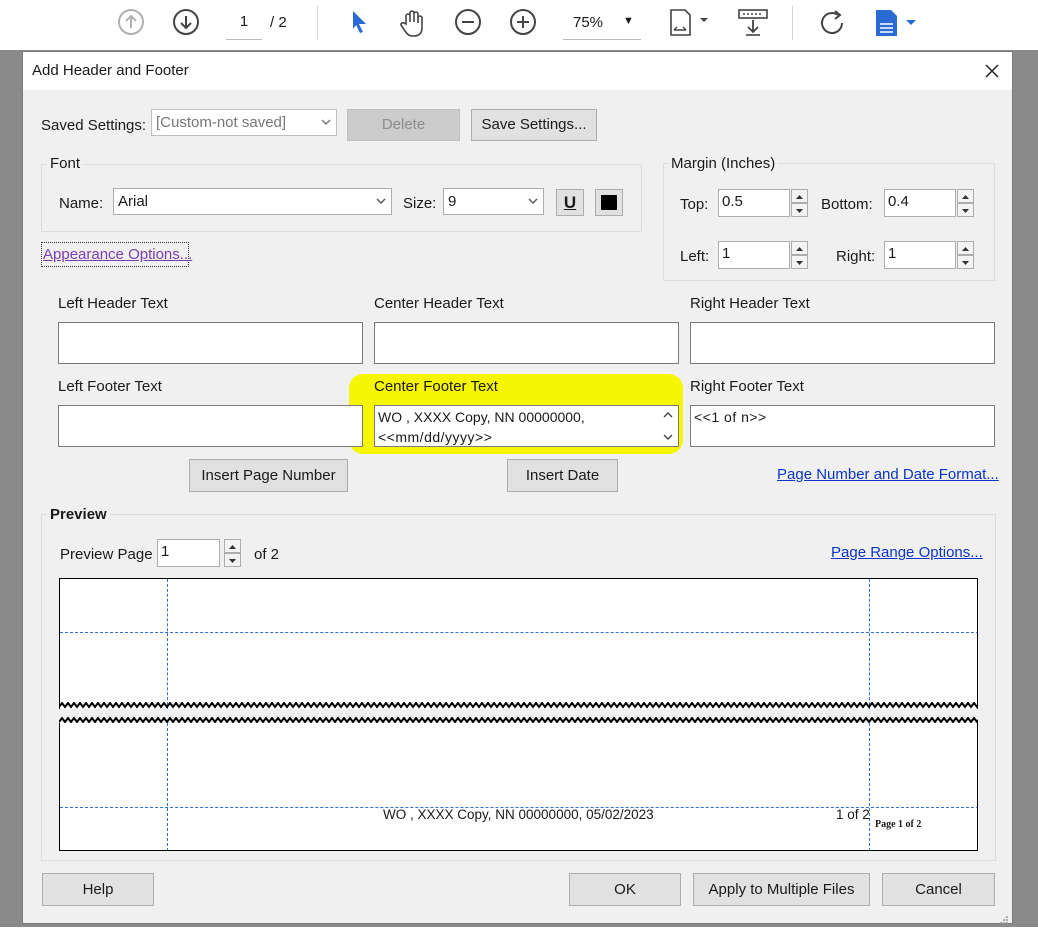 The width and height of the screenshot is (1038, 929). I want to click on underline-button: U, so click(570, 202).